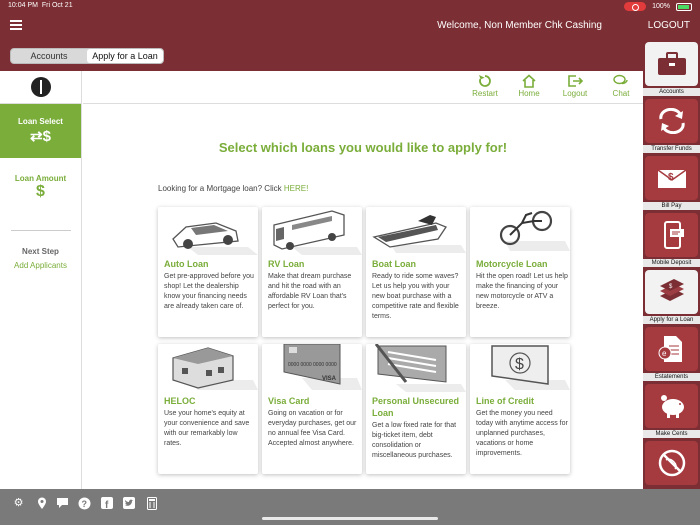 The height and width of the screenshot is (525, 700). What do you see at coordinates (530, 367) in the screenshot?
I see `dollar-bill-icon: $` at bounding box center [530, 367].